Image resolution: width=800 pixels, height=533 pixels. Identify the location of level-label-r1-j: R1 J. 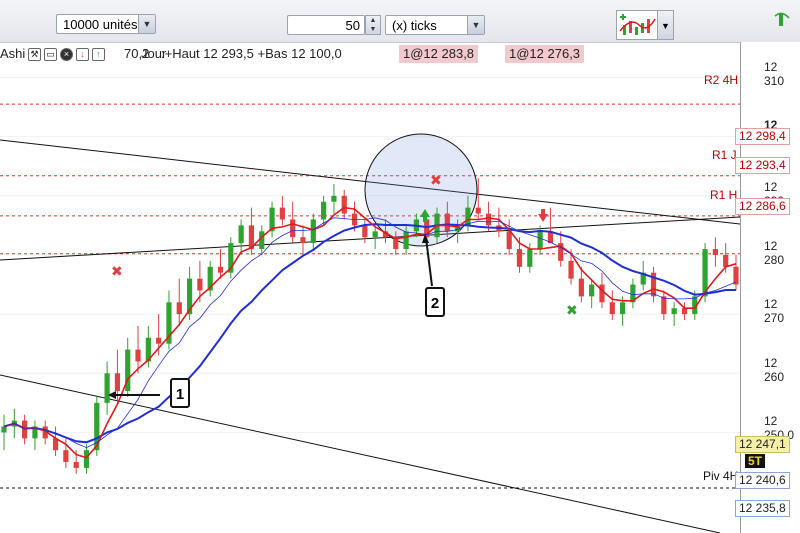
(724, 155).